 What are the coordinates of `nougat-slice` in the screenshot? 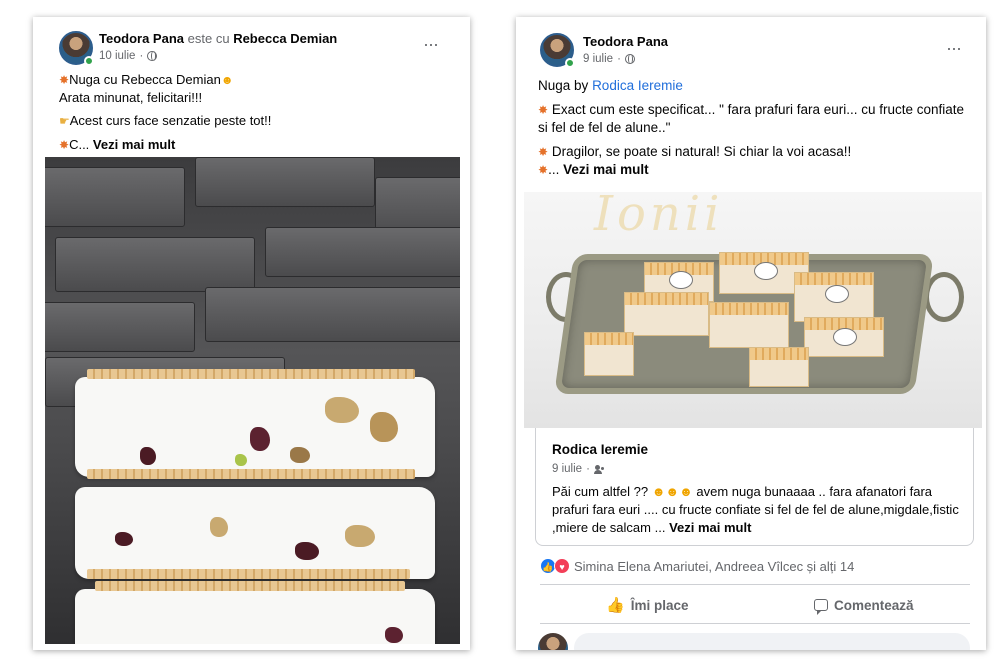 It's located at (255, 616).